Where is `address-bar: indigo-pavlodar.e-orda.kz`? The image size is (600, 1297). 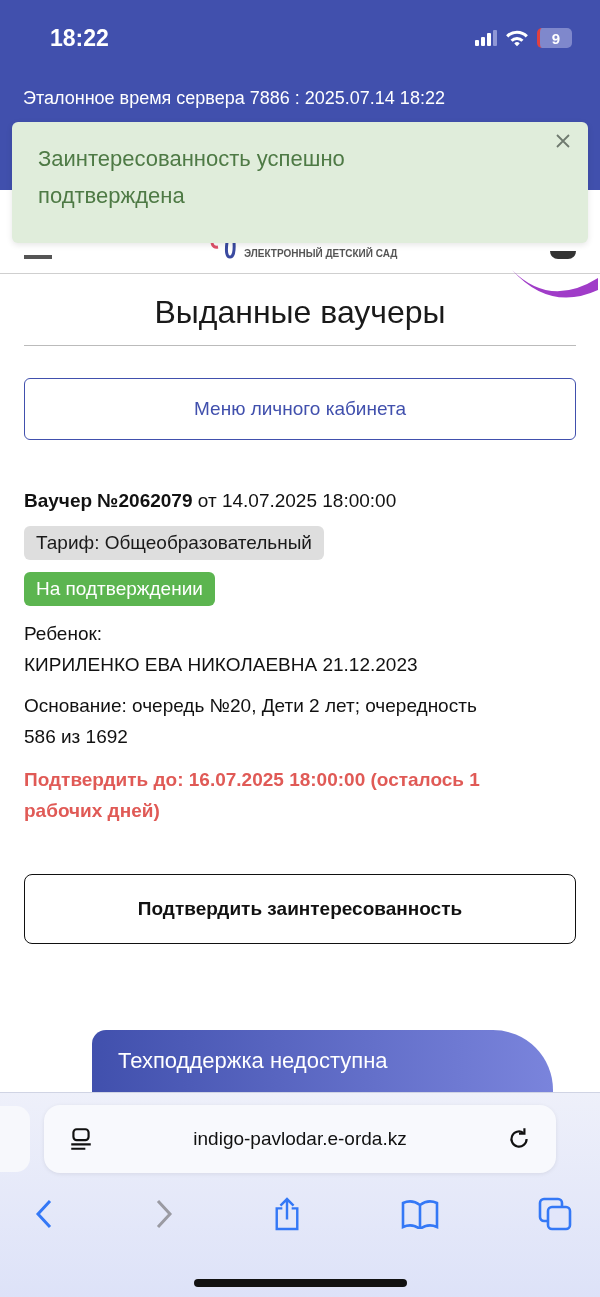
address-bar: indigo-pavlodar.e-orda.kz is located at coordinates (300, 1139).